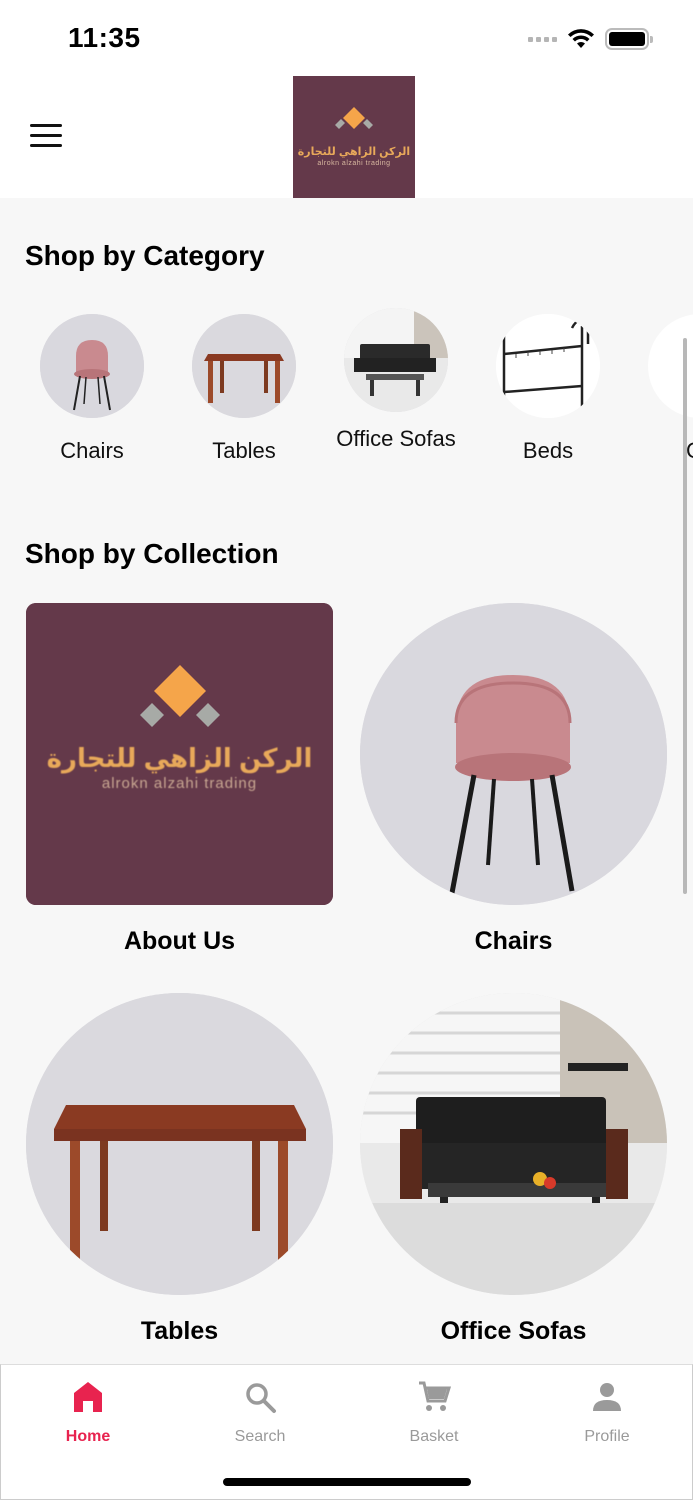 The image size is (693, 1500). What do you see at coordinates (46, 136) in the screenshot?
I see `hamburger-menu-icon` at bounding box center [46, 136].